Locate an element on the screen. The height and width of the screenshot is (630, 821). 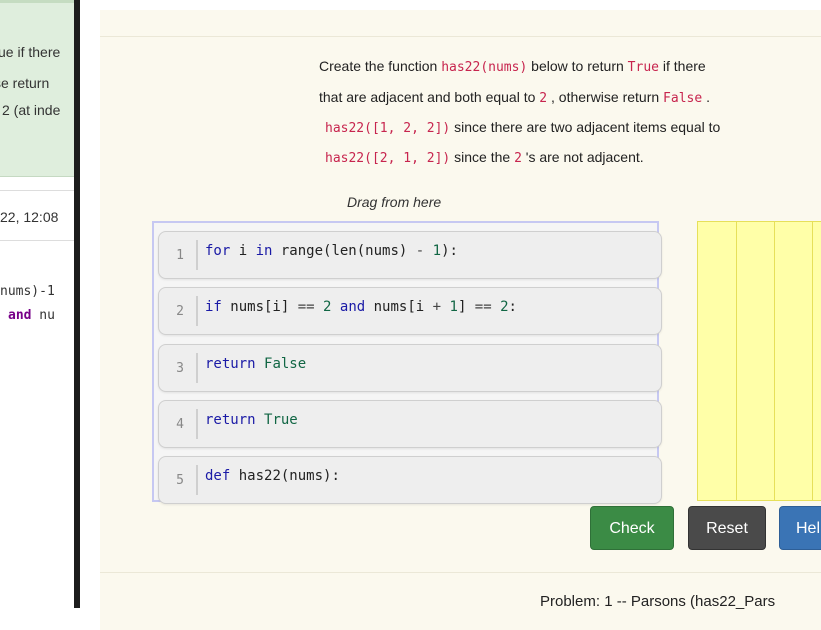
inline-code: has22(nums) is located at coordinates (484, 67).